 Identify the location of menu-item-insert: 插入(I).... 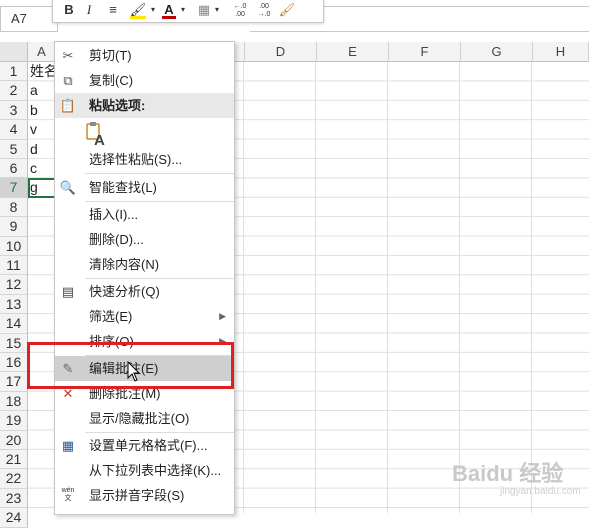
(144, 214).